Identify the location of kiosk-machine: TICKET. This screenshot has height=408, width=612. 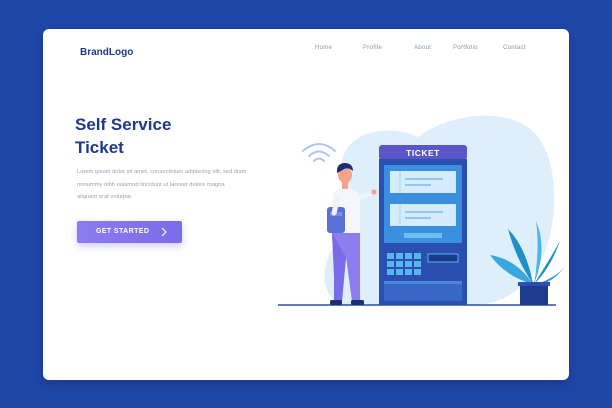
(423, 225).